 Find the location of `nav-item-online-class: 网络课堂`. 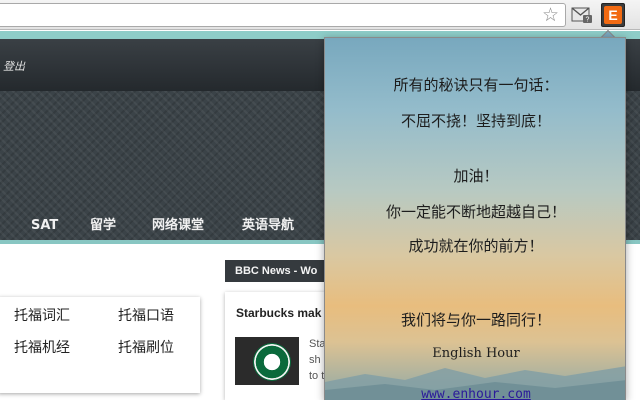

nav-item-online-class: 网络课堂 is located at coordinates (178, 226).